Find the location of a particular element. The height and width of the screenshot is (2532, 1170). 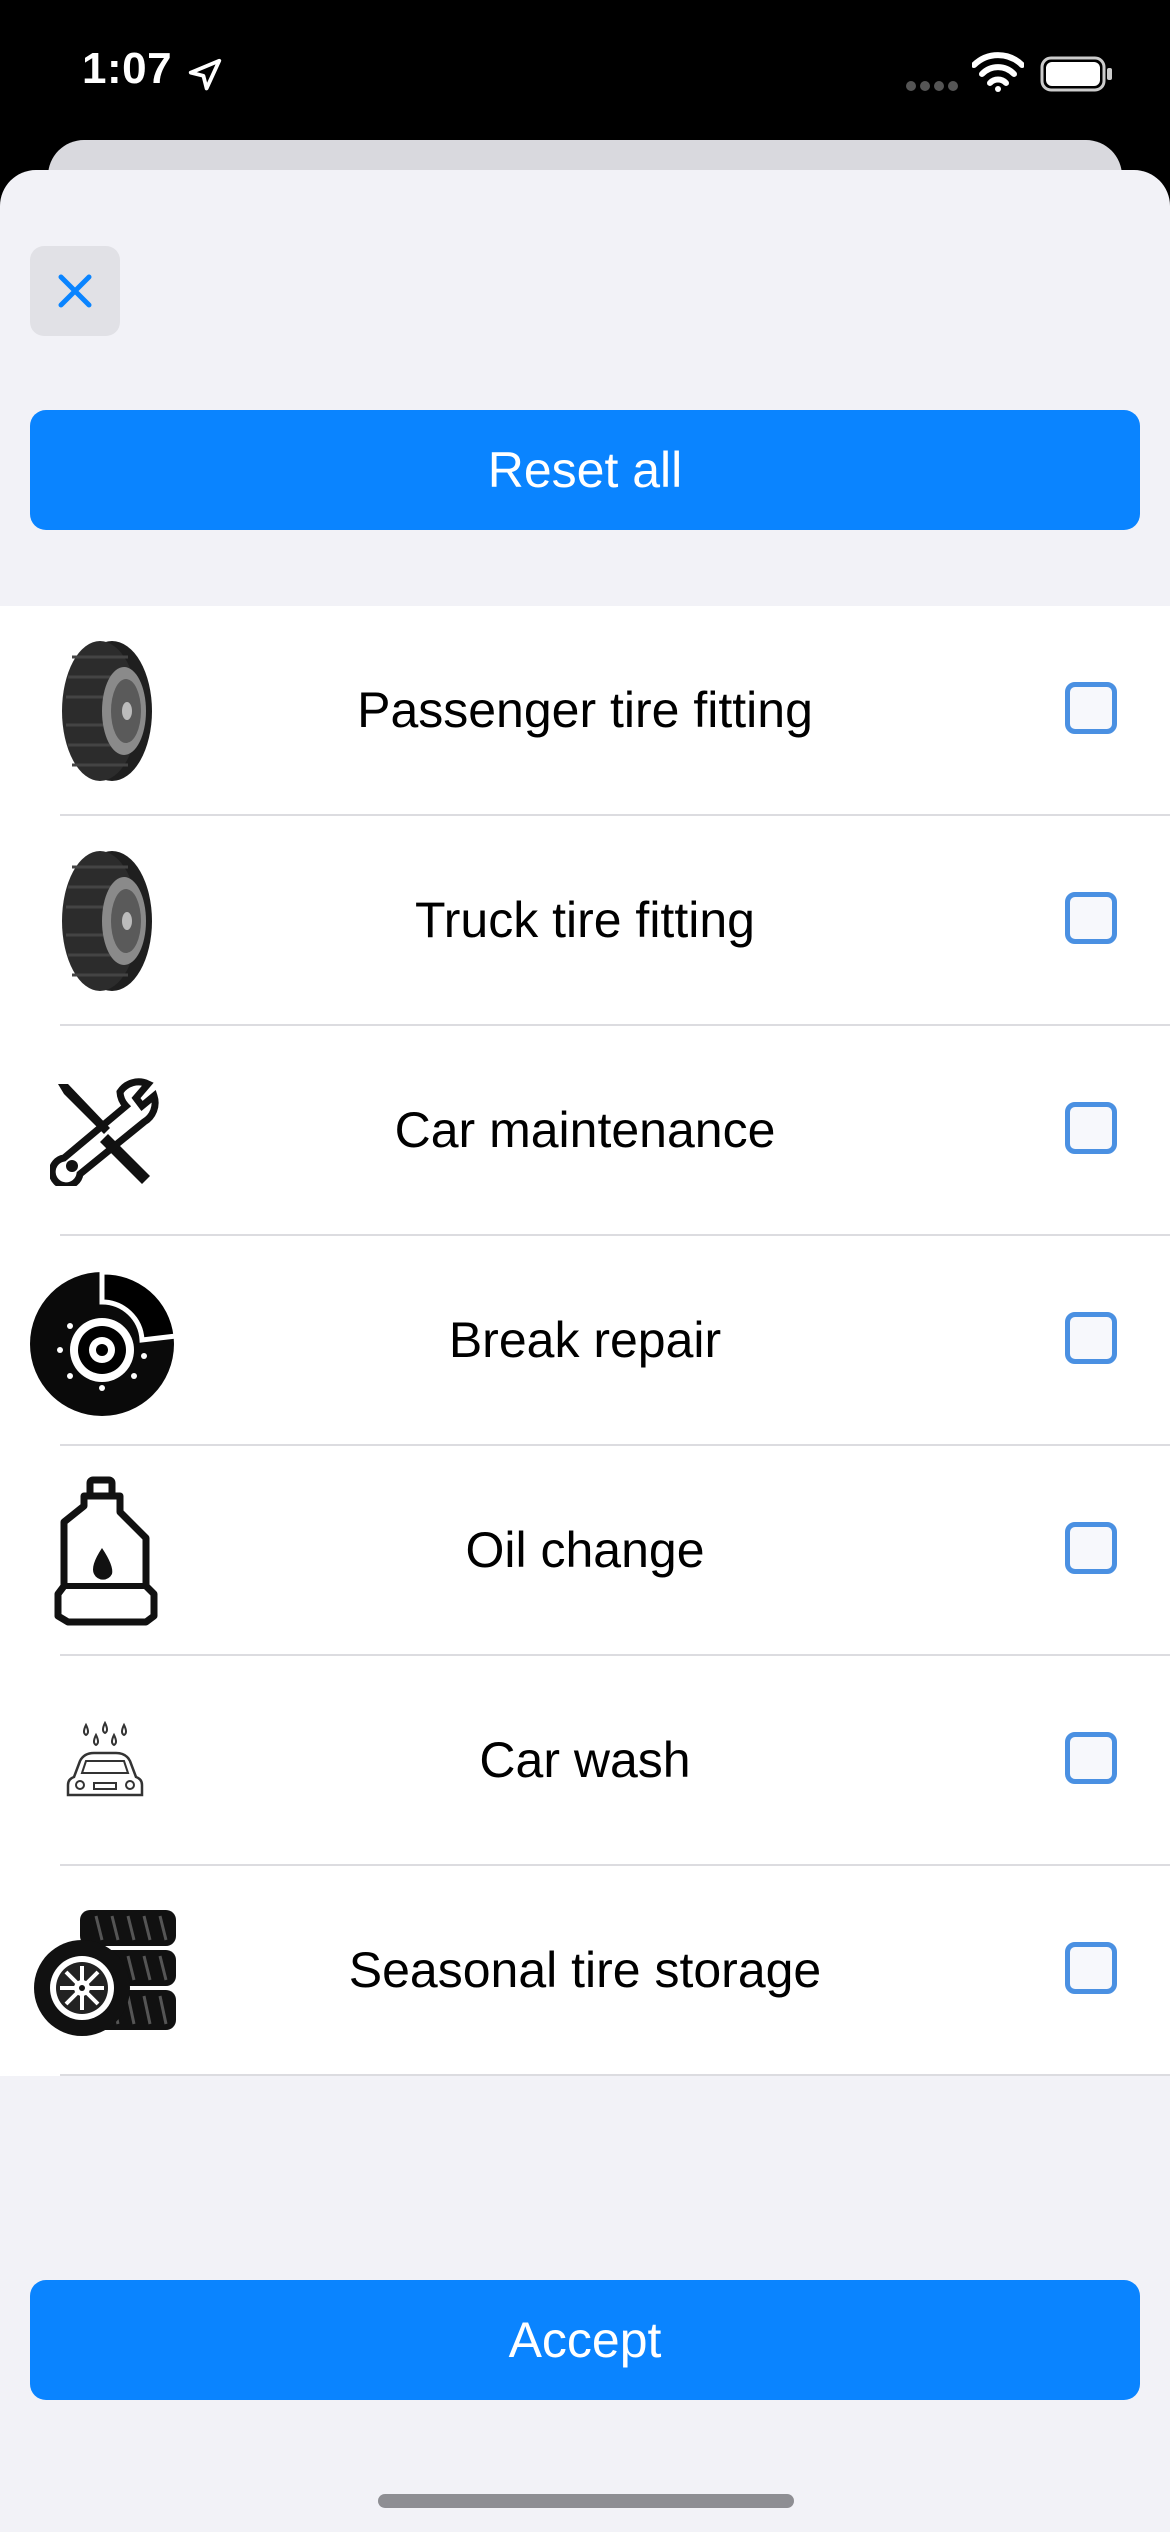

service-label: Passenger tire fitting is located at coordinates (585, 710).